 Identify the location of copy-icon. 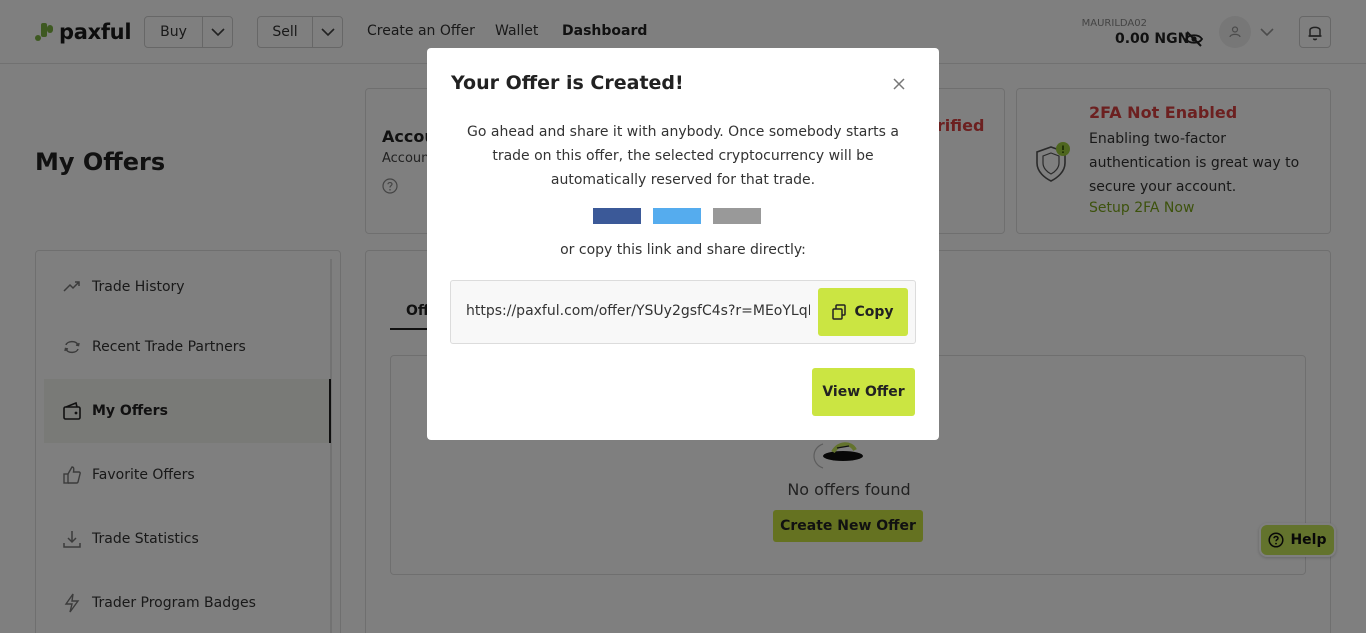
(839, 312).